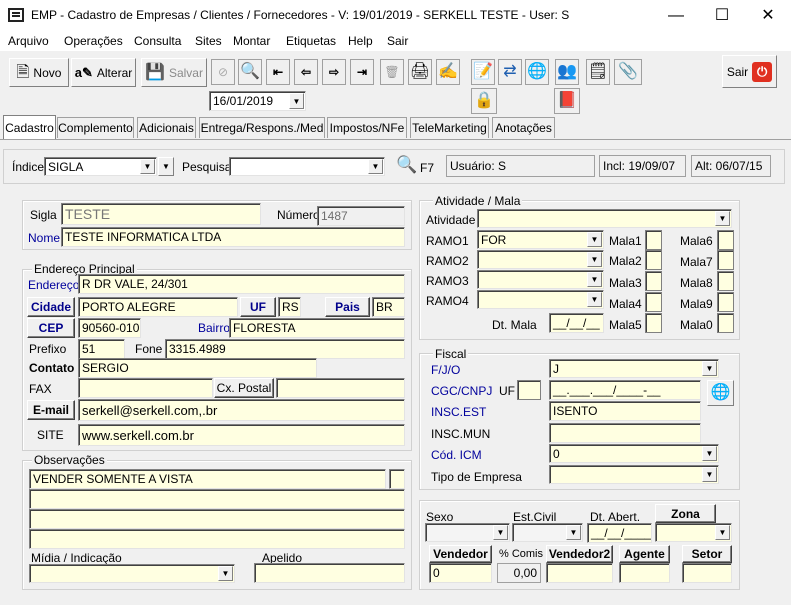 Image resolution: width=791 pixels, height=605 pixels. I want to click on tab-anotacoes: Anotações, so click(523, 127).